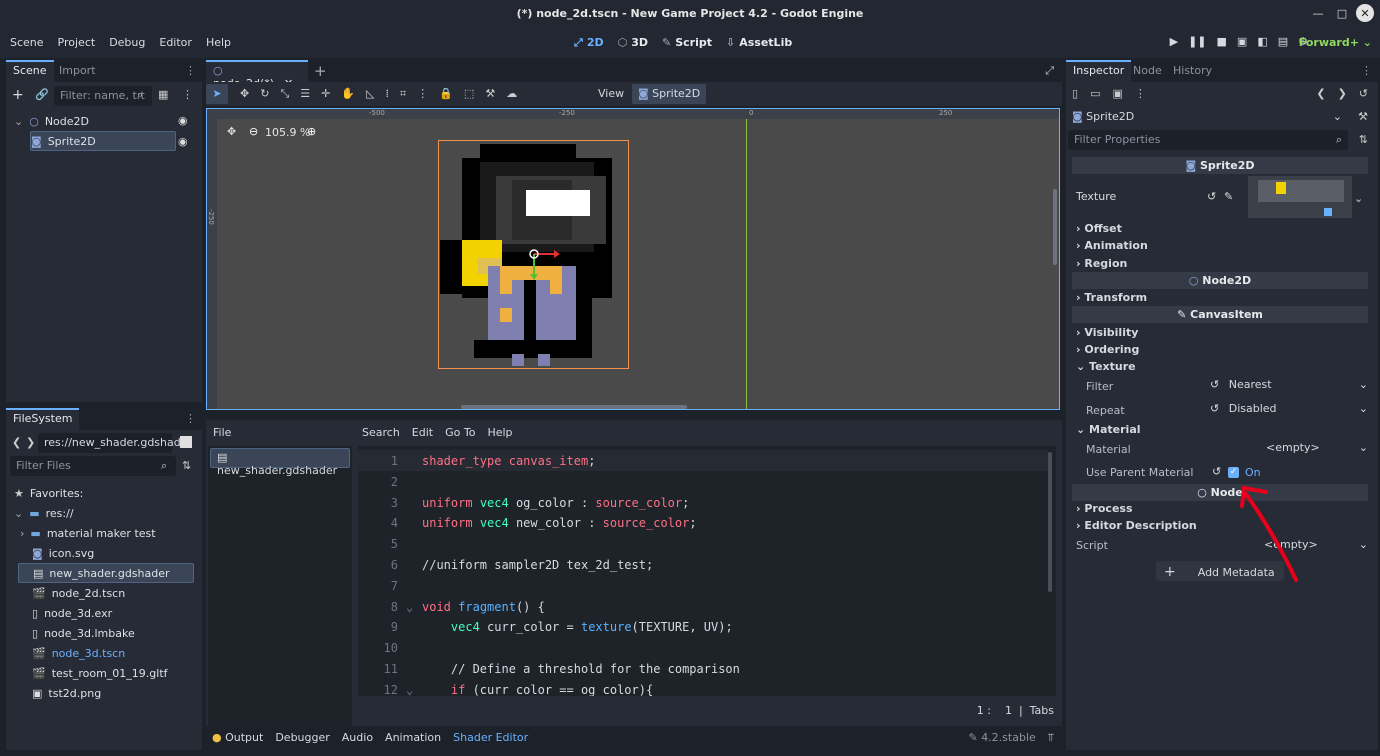  What do you see at coordinates (633, 43) in the screenshot?
I see `workspace-3d: ⬡ 3D` at bounding box center [633, 43].